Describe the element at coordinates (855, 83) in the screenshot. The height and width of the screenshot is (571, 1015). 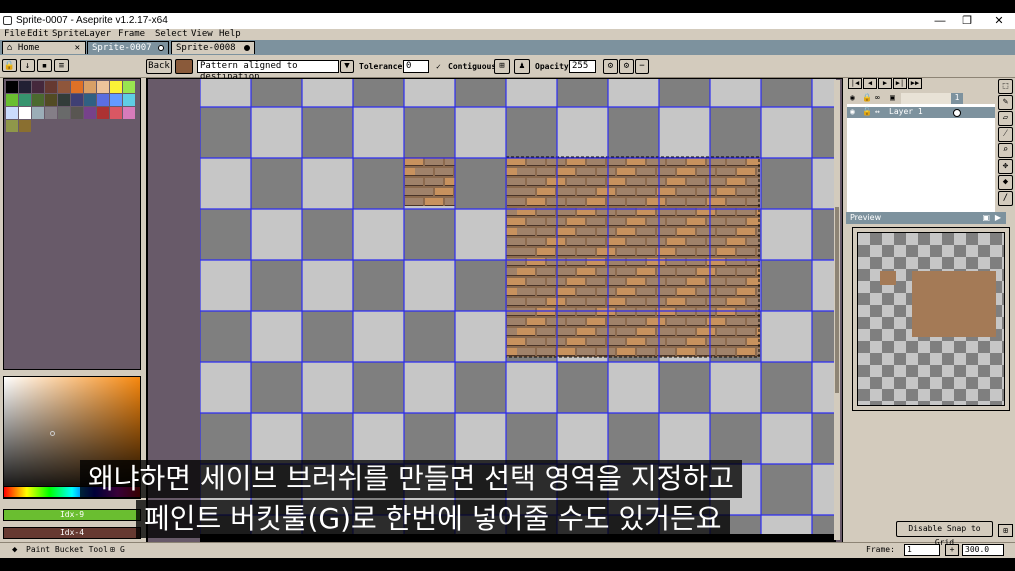
I see `first-frame-icon: |◀` at that location.